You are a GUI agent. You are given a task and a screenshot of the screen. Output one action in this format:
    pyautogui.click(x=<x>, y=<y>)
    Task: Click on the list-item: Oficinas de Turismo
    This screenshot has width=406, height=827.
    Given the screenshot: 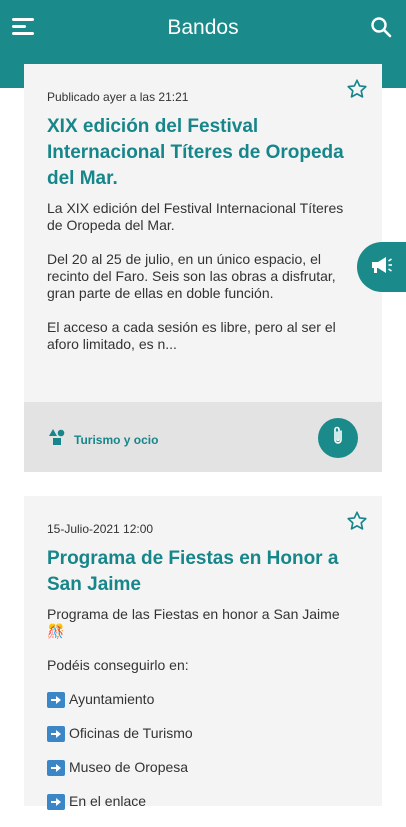 What is the action you would take?
    pyautogui.click(x=202, y=733)
    